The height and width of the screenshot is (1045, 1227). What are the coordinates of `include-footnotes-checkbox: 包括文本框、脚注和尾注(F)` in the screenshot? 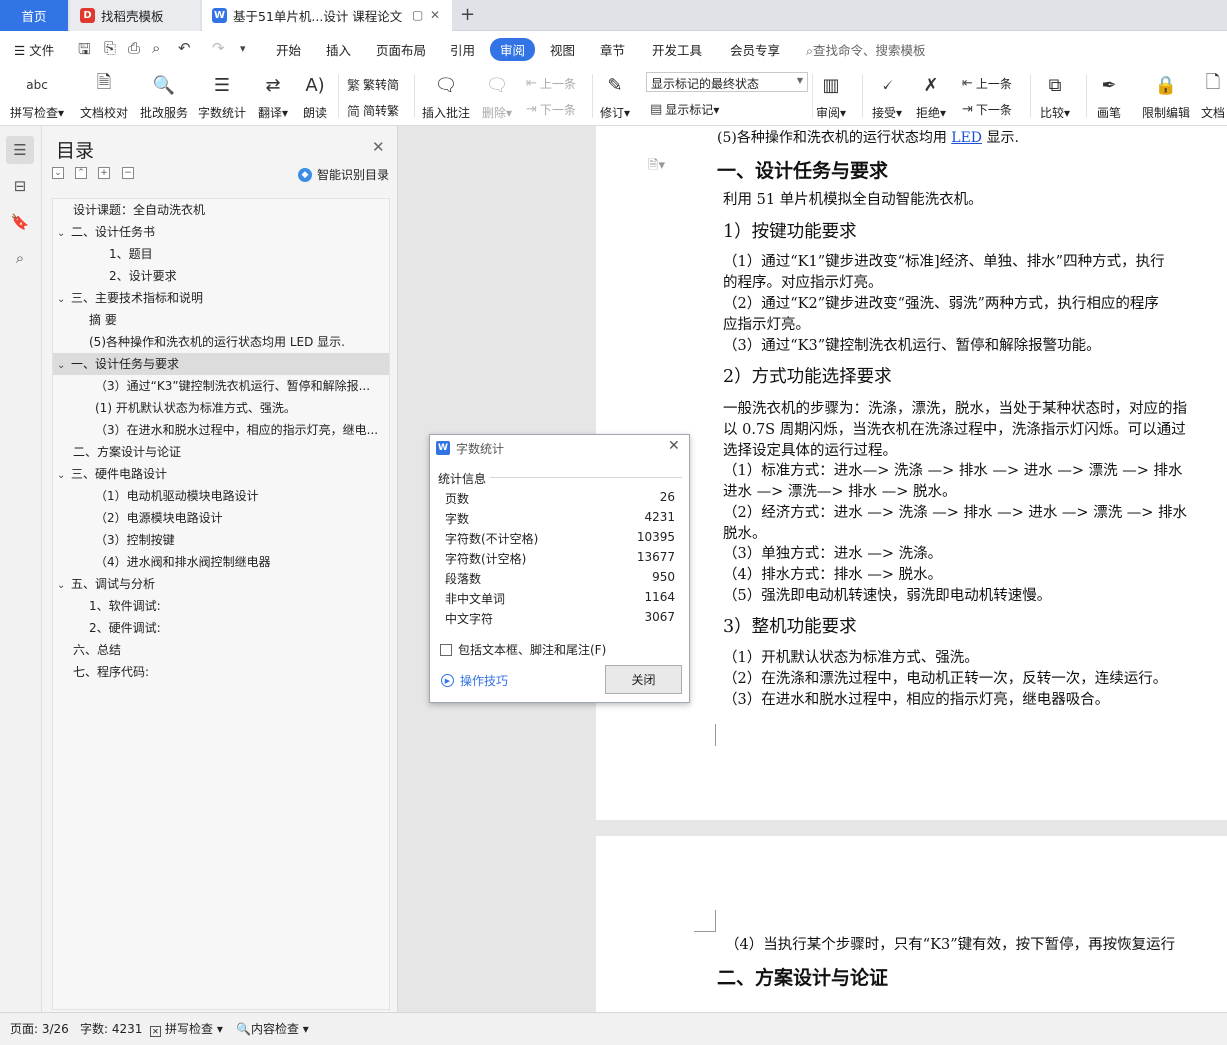 It's located at (523, 649).